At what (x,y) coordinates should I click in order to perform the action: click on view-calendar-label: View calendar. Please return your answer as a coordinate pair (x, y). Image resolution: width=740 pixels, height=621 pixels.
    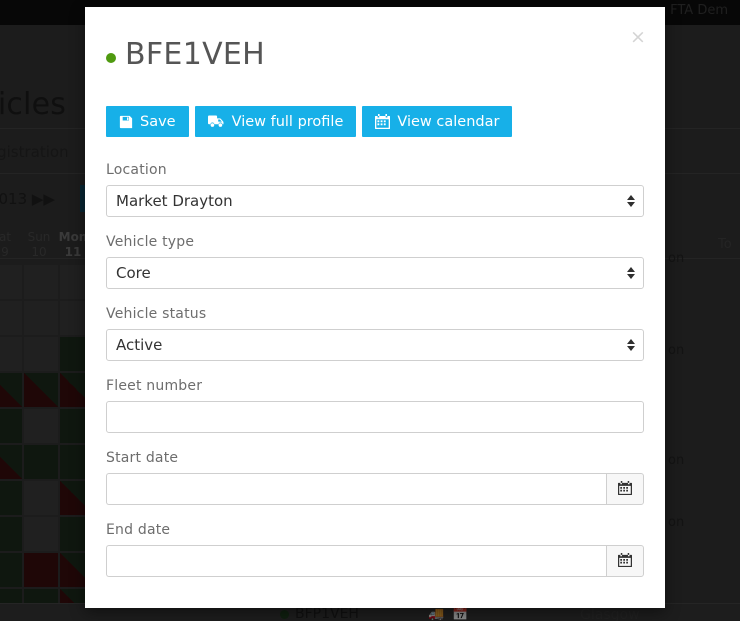
    Looking at the image, I should click on (448, 121).